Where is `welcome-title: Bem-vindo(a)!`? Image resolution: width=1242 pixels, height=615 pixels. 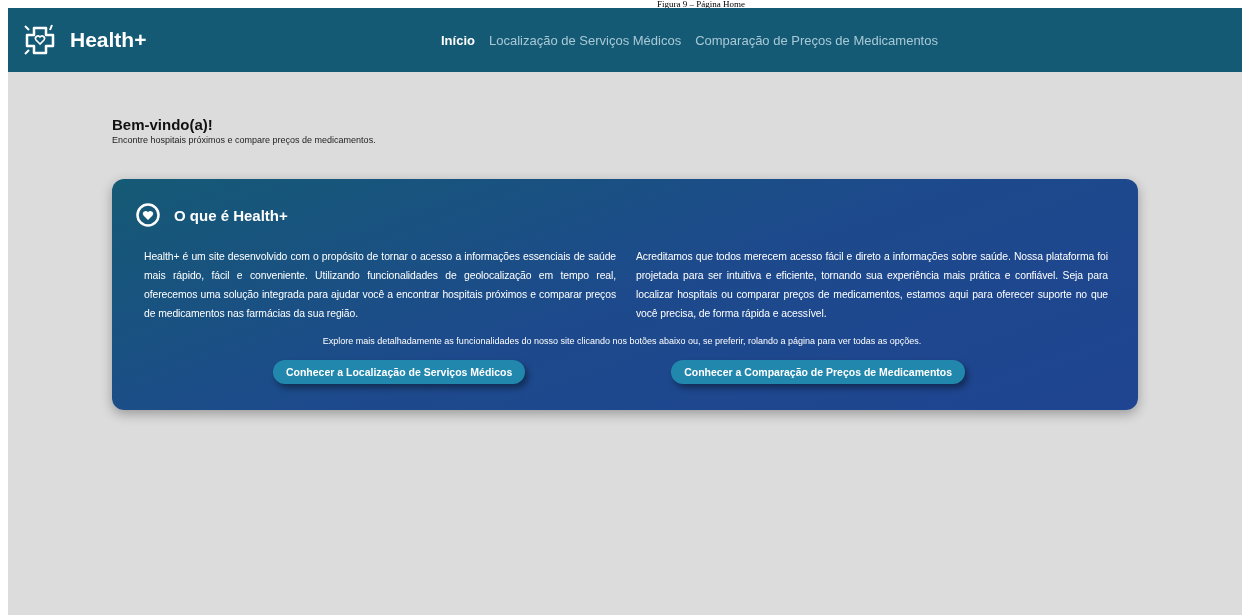
welcome-title: Bem-vindo(a)! is located at coordinates (163, 124).